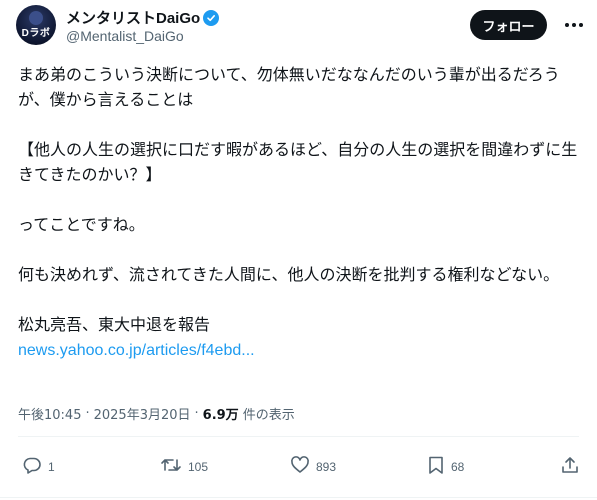  I want to click on heart-icon, so click(300, 467).